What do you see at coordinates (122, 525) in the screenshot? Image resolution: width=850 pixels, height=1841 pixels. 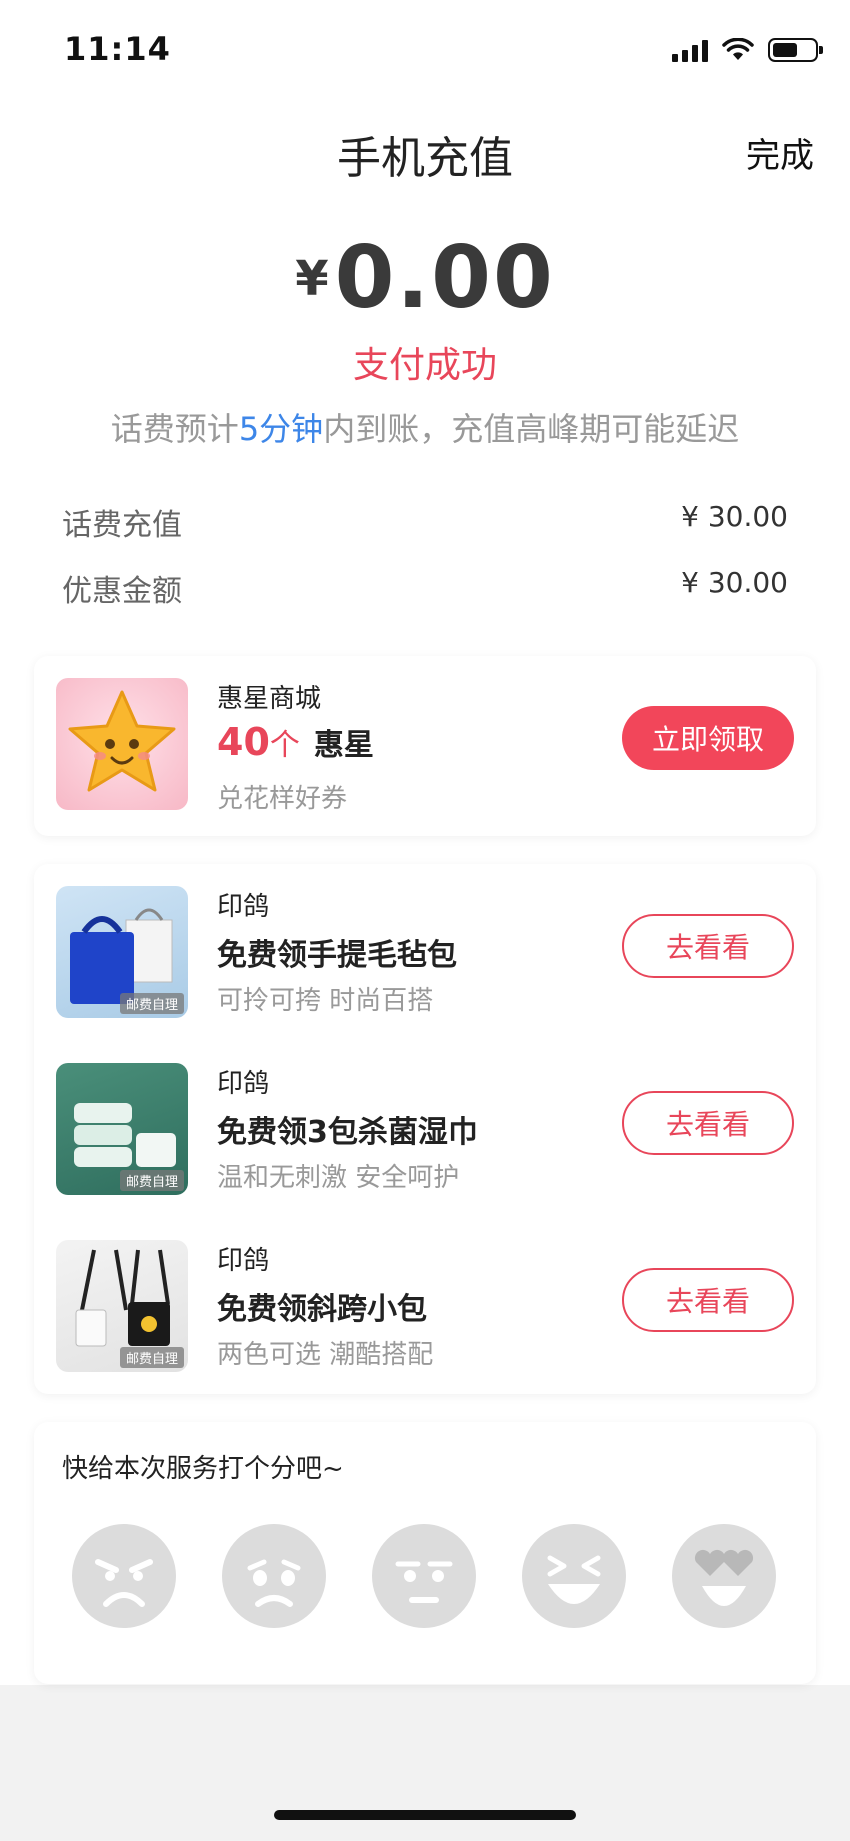 I see `detail-label: 话费充值` at bounding box center [122, 525].